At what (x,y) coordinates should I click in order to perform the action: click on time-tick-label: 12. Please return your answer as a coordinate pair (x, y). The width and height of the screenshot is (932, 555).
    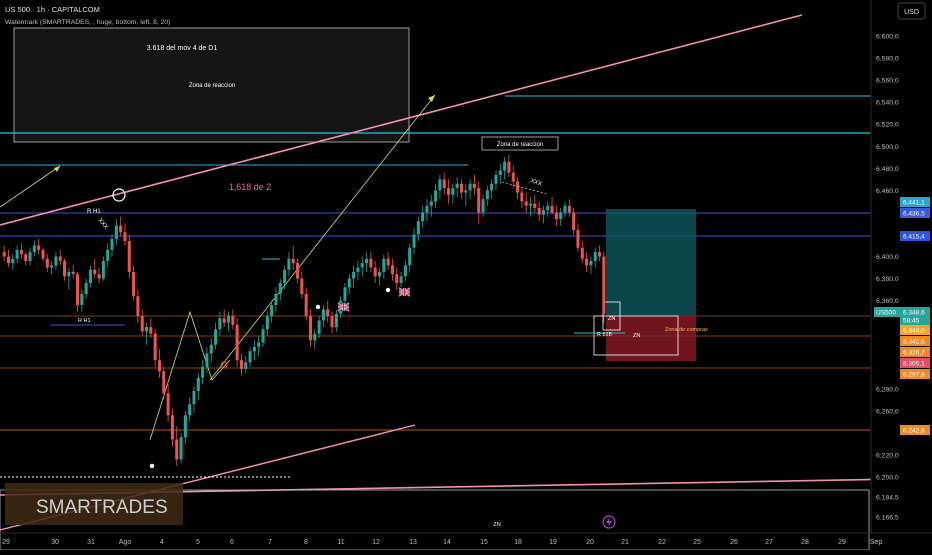
    Looking at the image, I should click on (376, 542).